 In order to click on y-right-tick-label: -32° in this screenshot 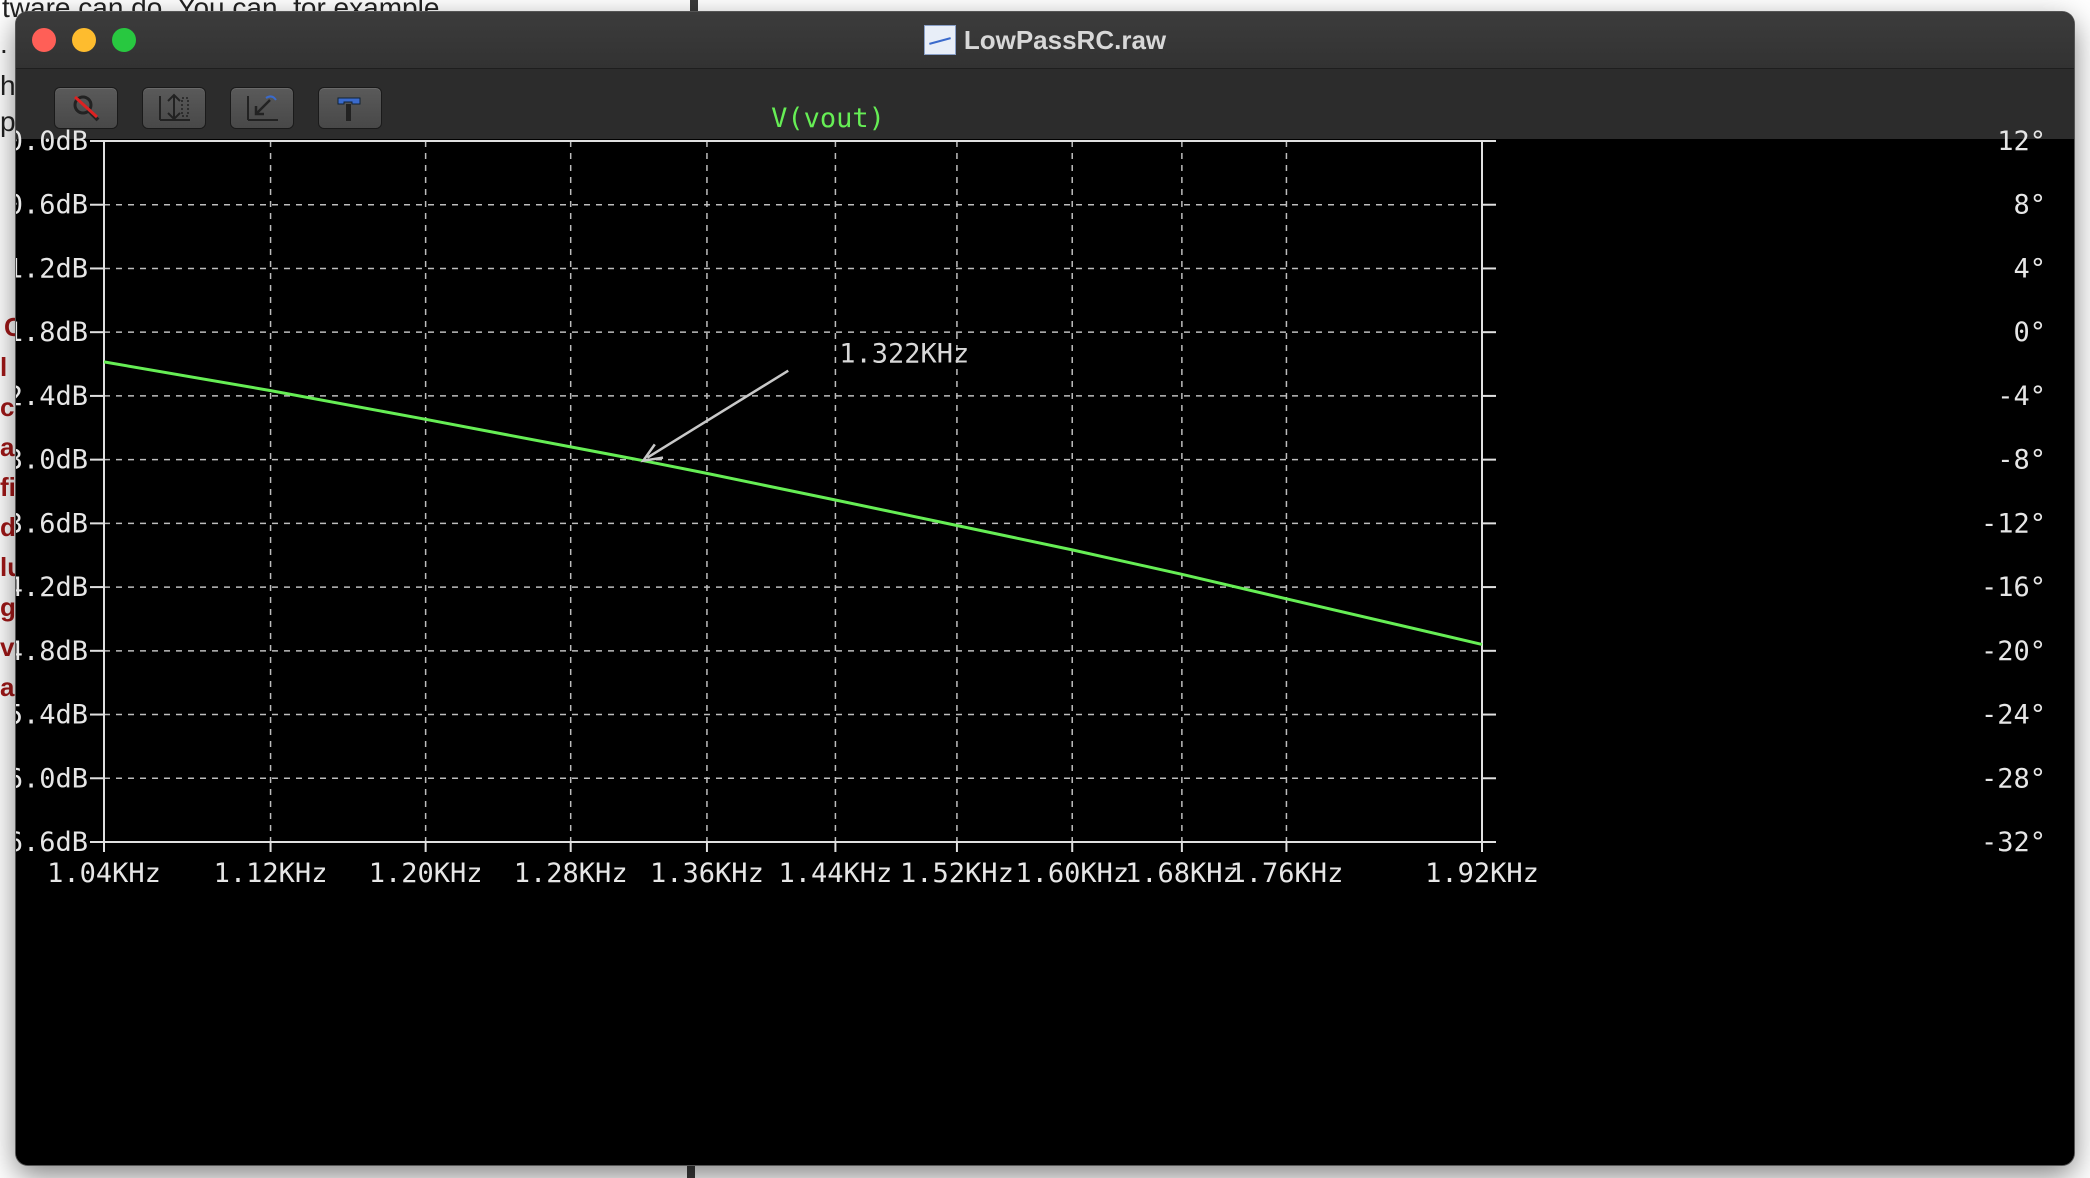, I will do `click(2013, 842)`.